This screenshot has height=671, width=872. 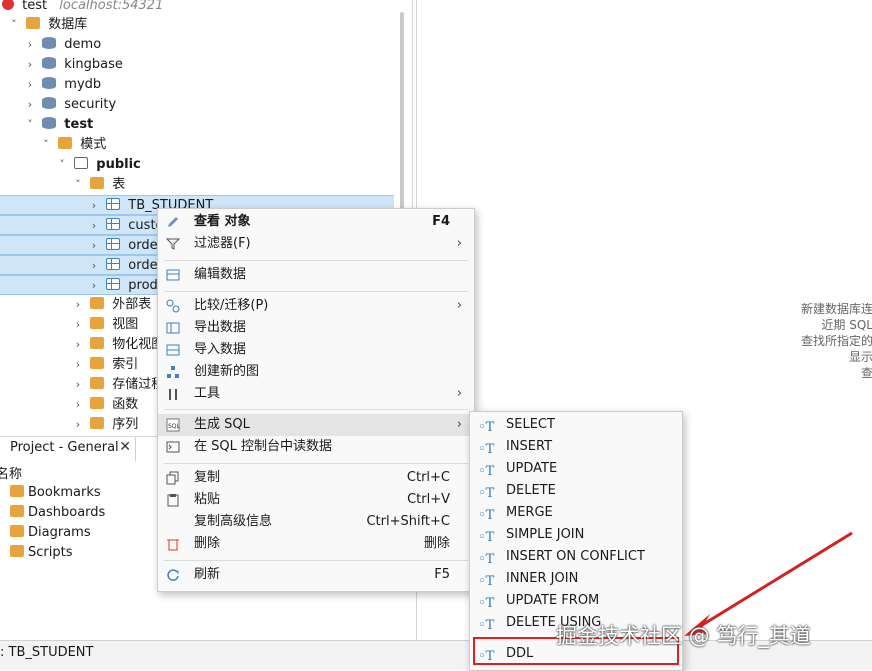 I want to click on menu-item-tools: 工具 ›, so click(x=316, y=394).